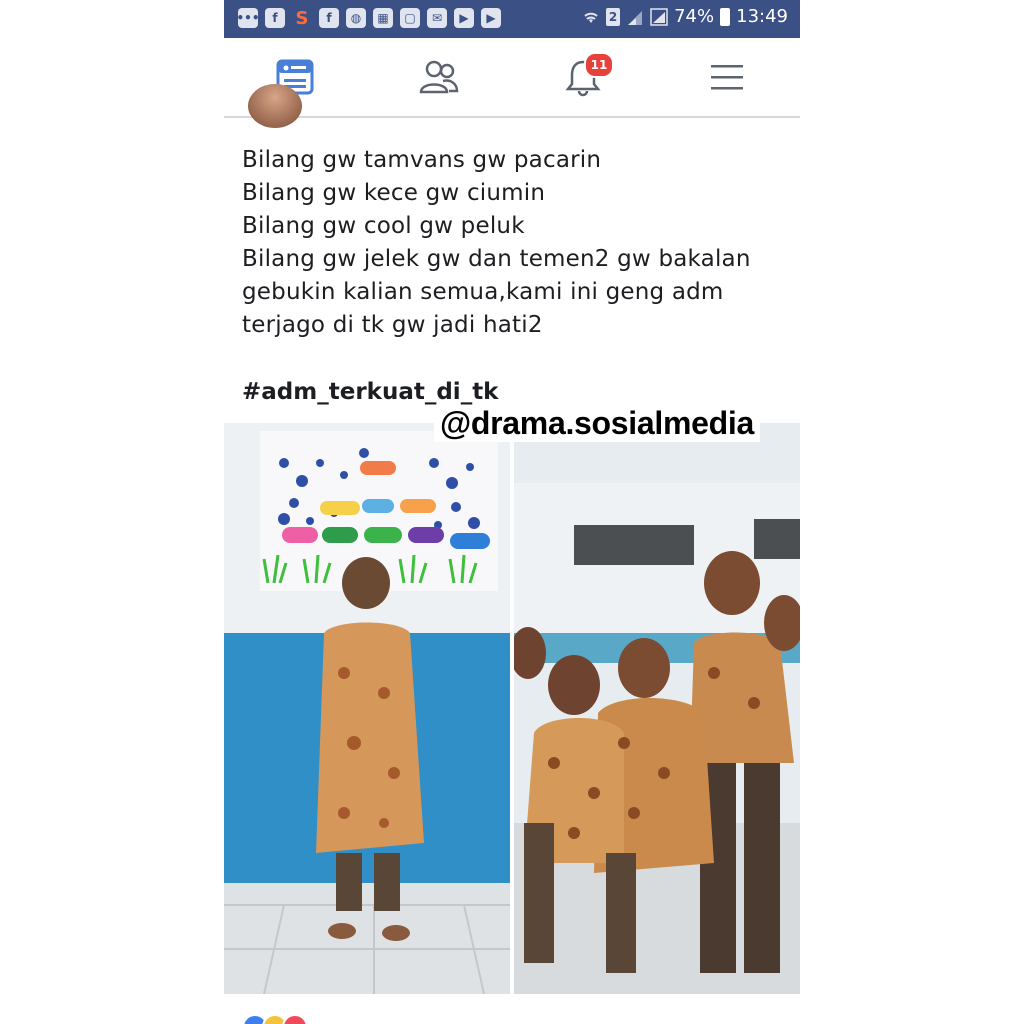  I want to click on file-icon: ▢, so click(410, 18).